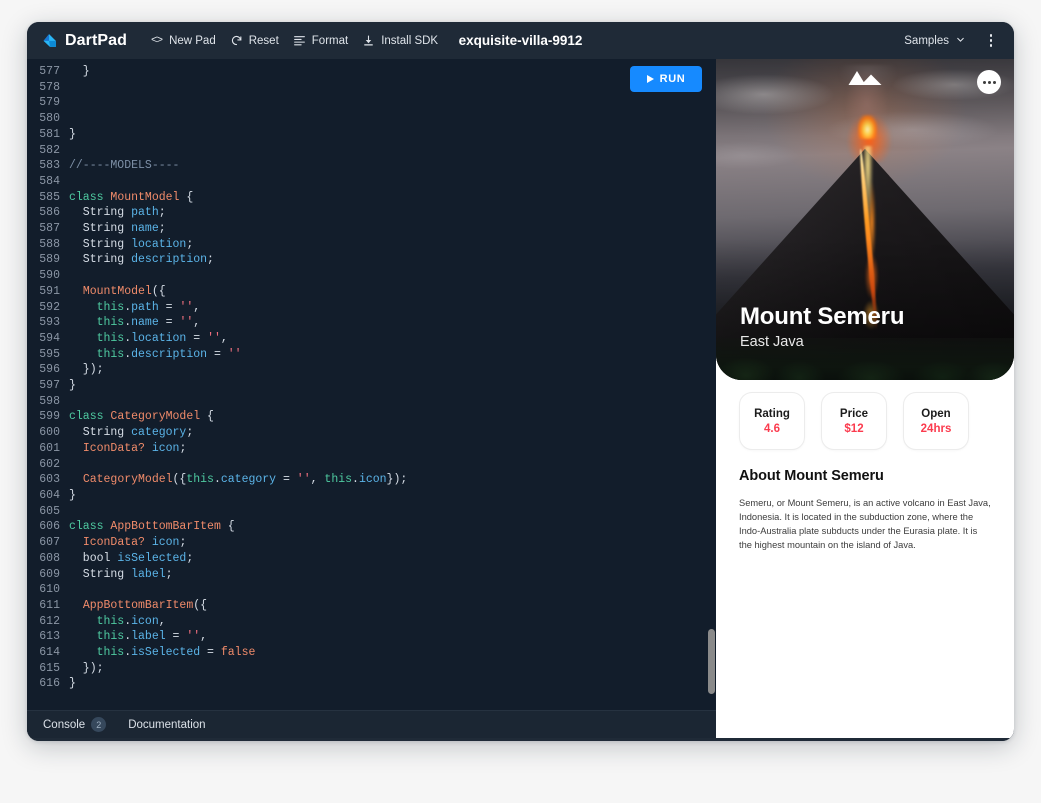  Describe the element at coordinates (49, 684) in the screenshot. I see `line-number: 616` at that location.